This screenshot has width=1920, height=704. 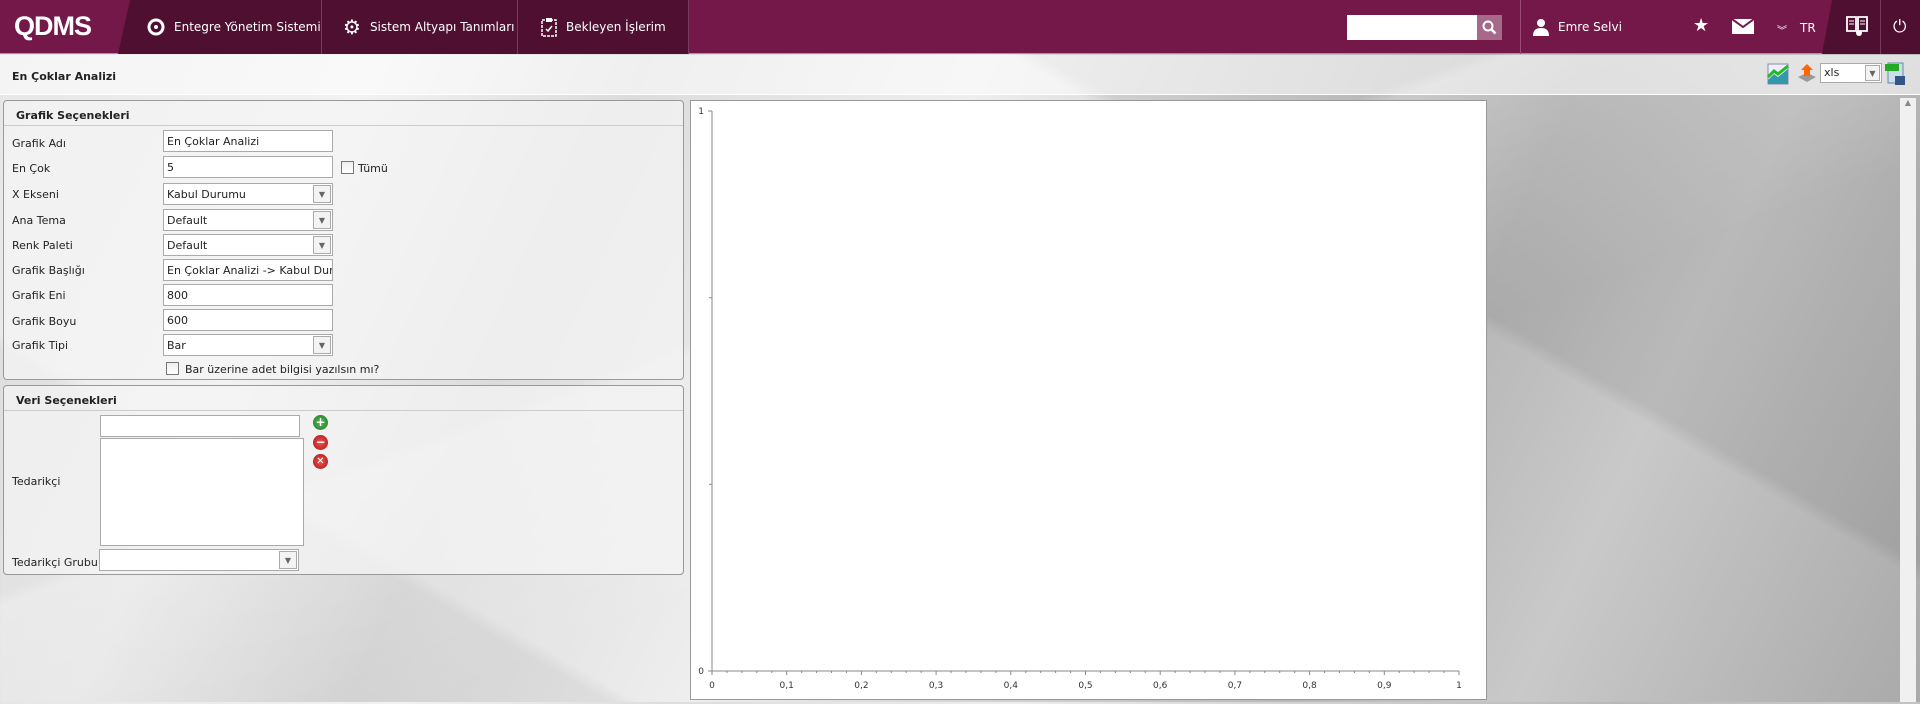 I want to click on en-cok-input: 5, so click(x=248, y=167).